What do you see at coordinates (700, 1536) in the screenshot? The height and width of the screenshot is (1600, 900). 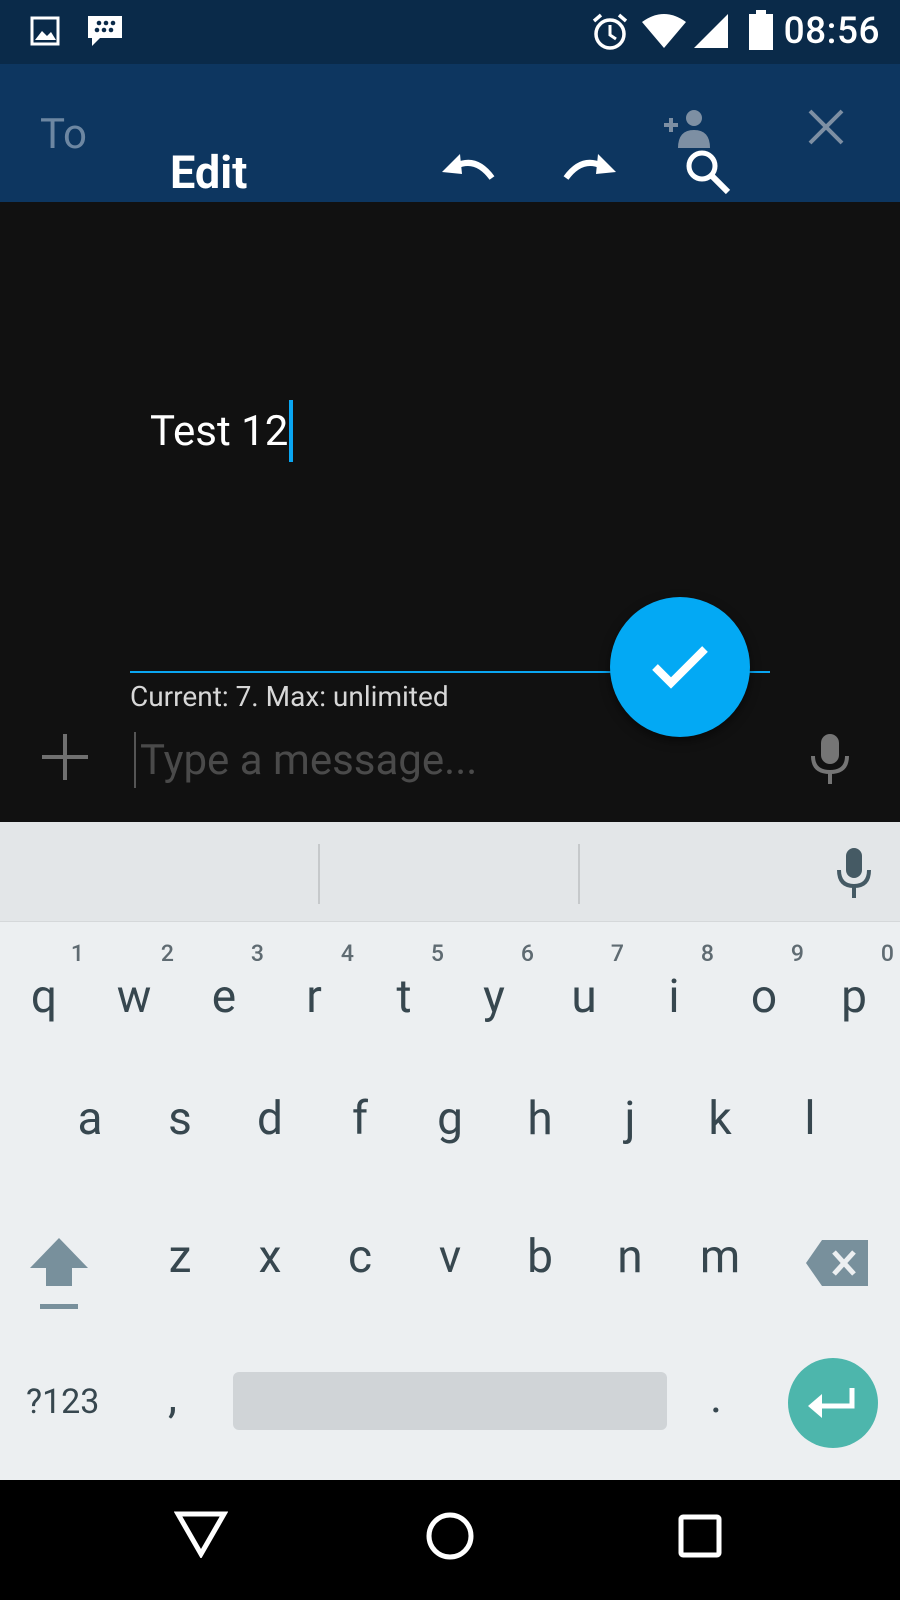 I see `recents-icon` at bounding box center [700, 1536].